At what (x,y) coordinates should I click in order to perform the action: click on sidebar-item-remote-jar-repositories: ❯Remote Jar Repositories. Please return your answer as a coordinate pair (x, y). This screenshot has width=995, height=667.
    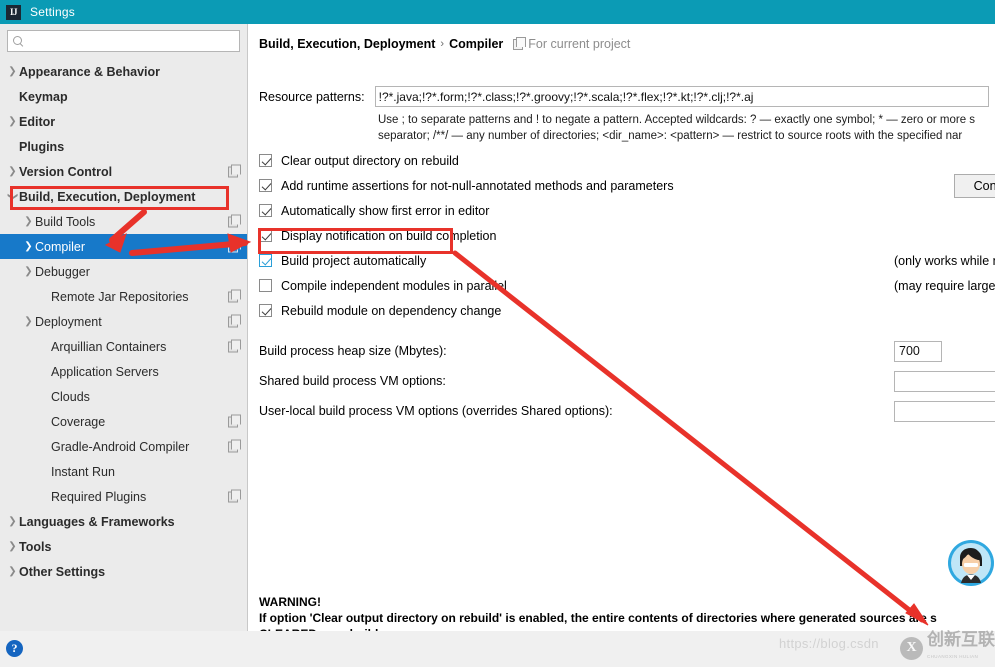
    Looking at the image, I should click on (123, 296).